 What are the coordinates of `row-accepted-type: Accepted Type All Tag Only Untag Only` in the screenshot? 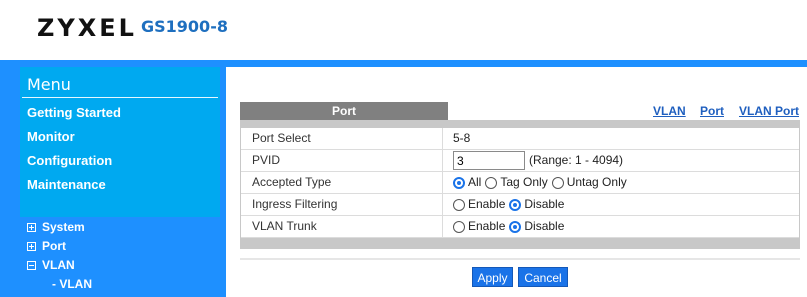 It's located at (520, 183).